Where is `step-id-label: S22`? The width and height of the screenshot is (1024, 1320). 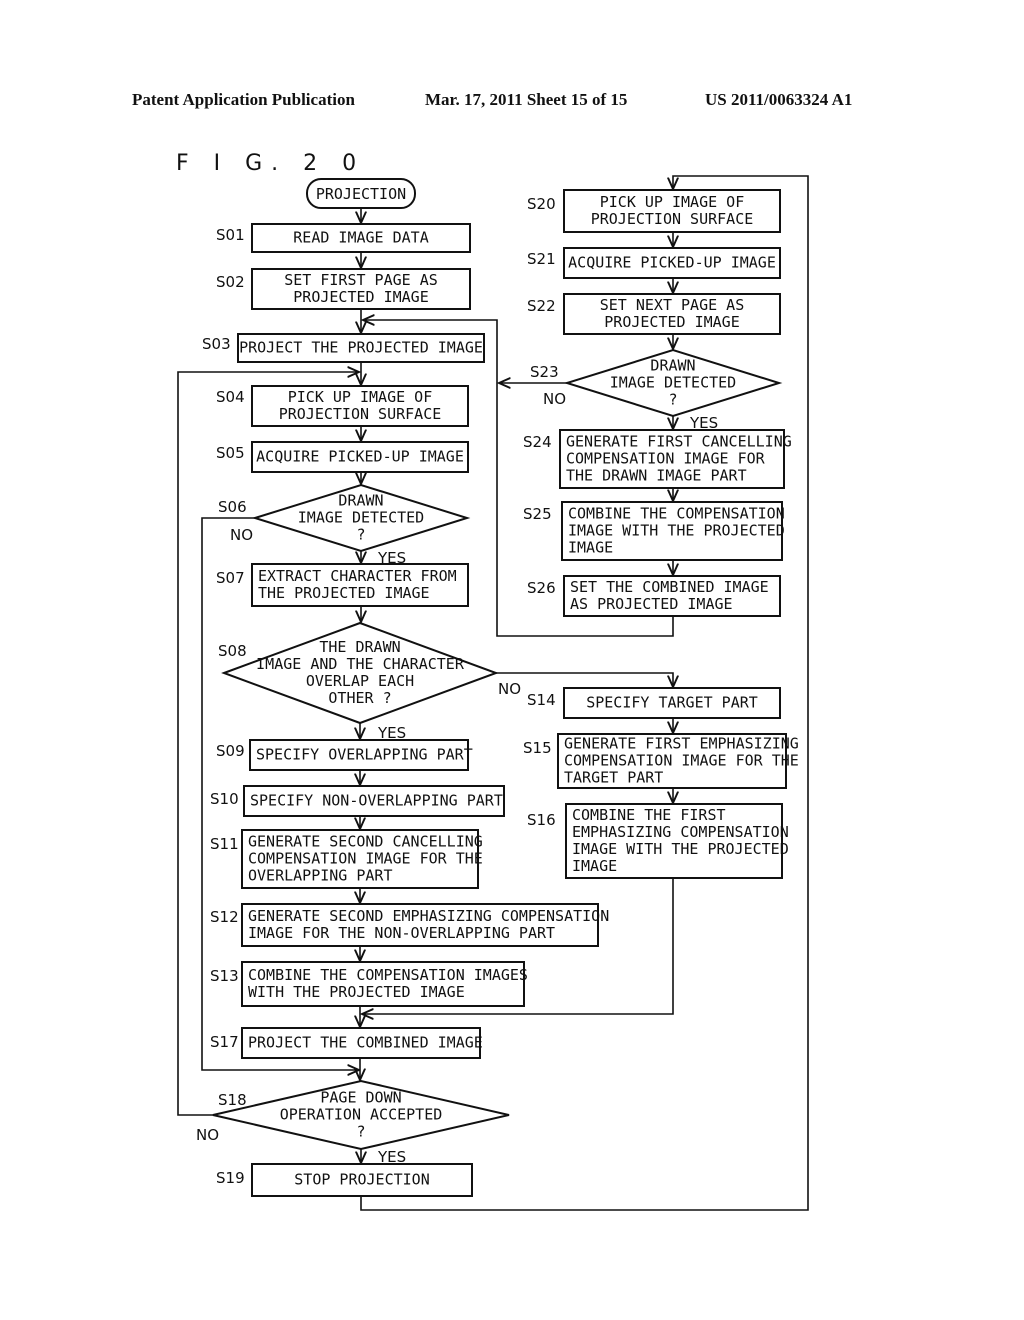 step-id-label: S22 is located at coordinates (541, 306).